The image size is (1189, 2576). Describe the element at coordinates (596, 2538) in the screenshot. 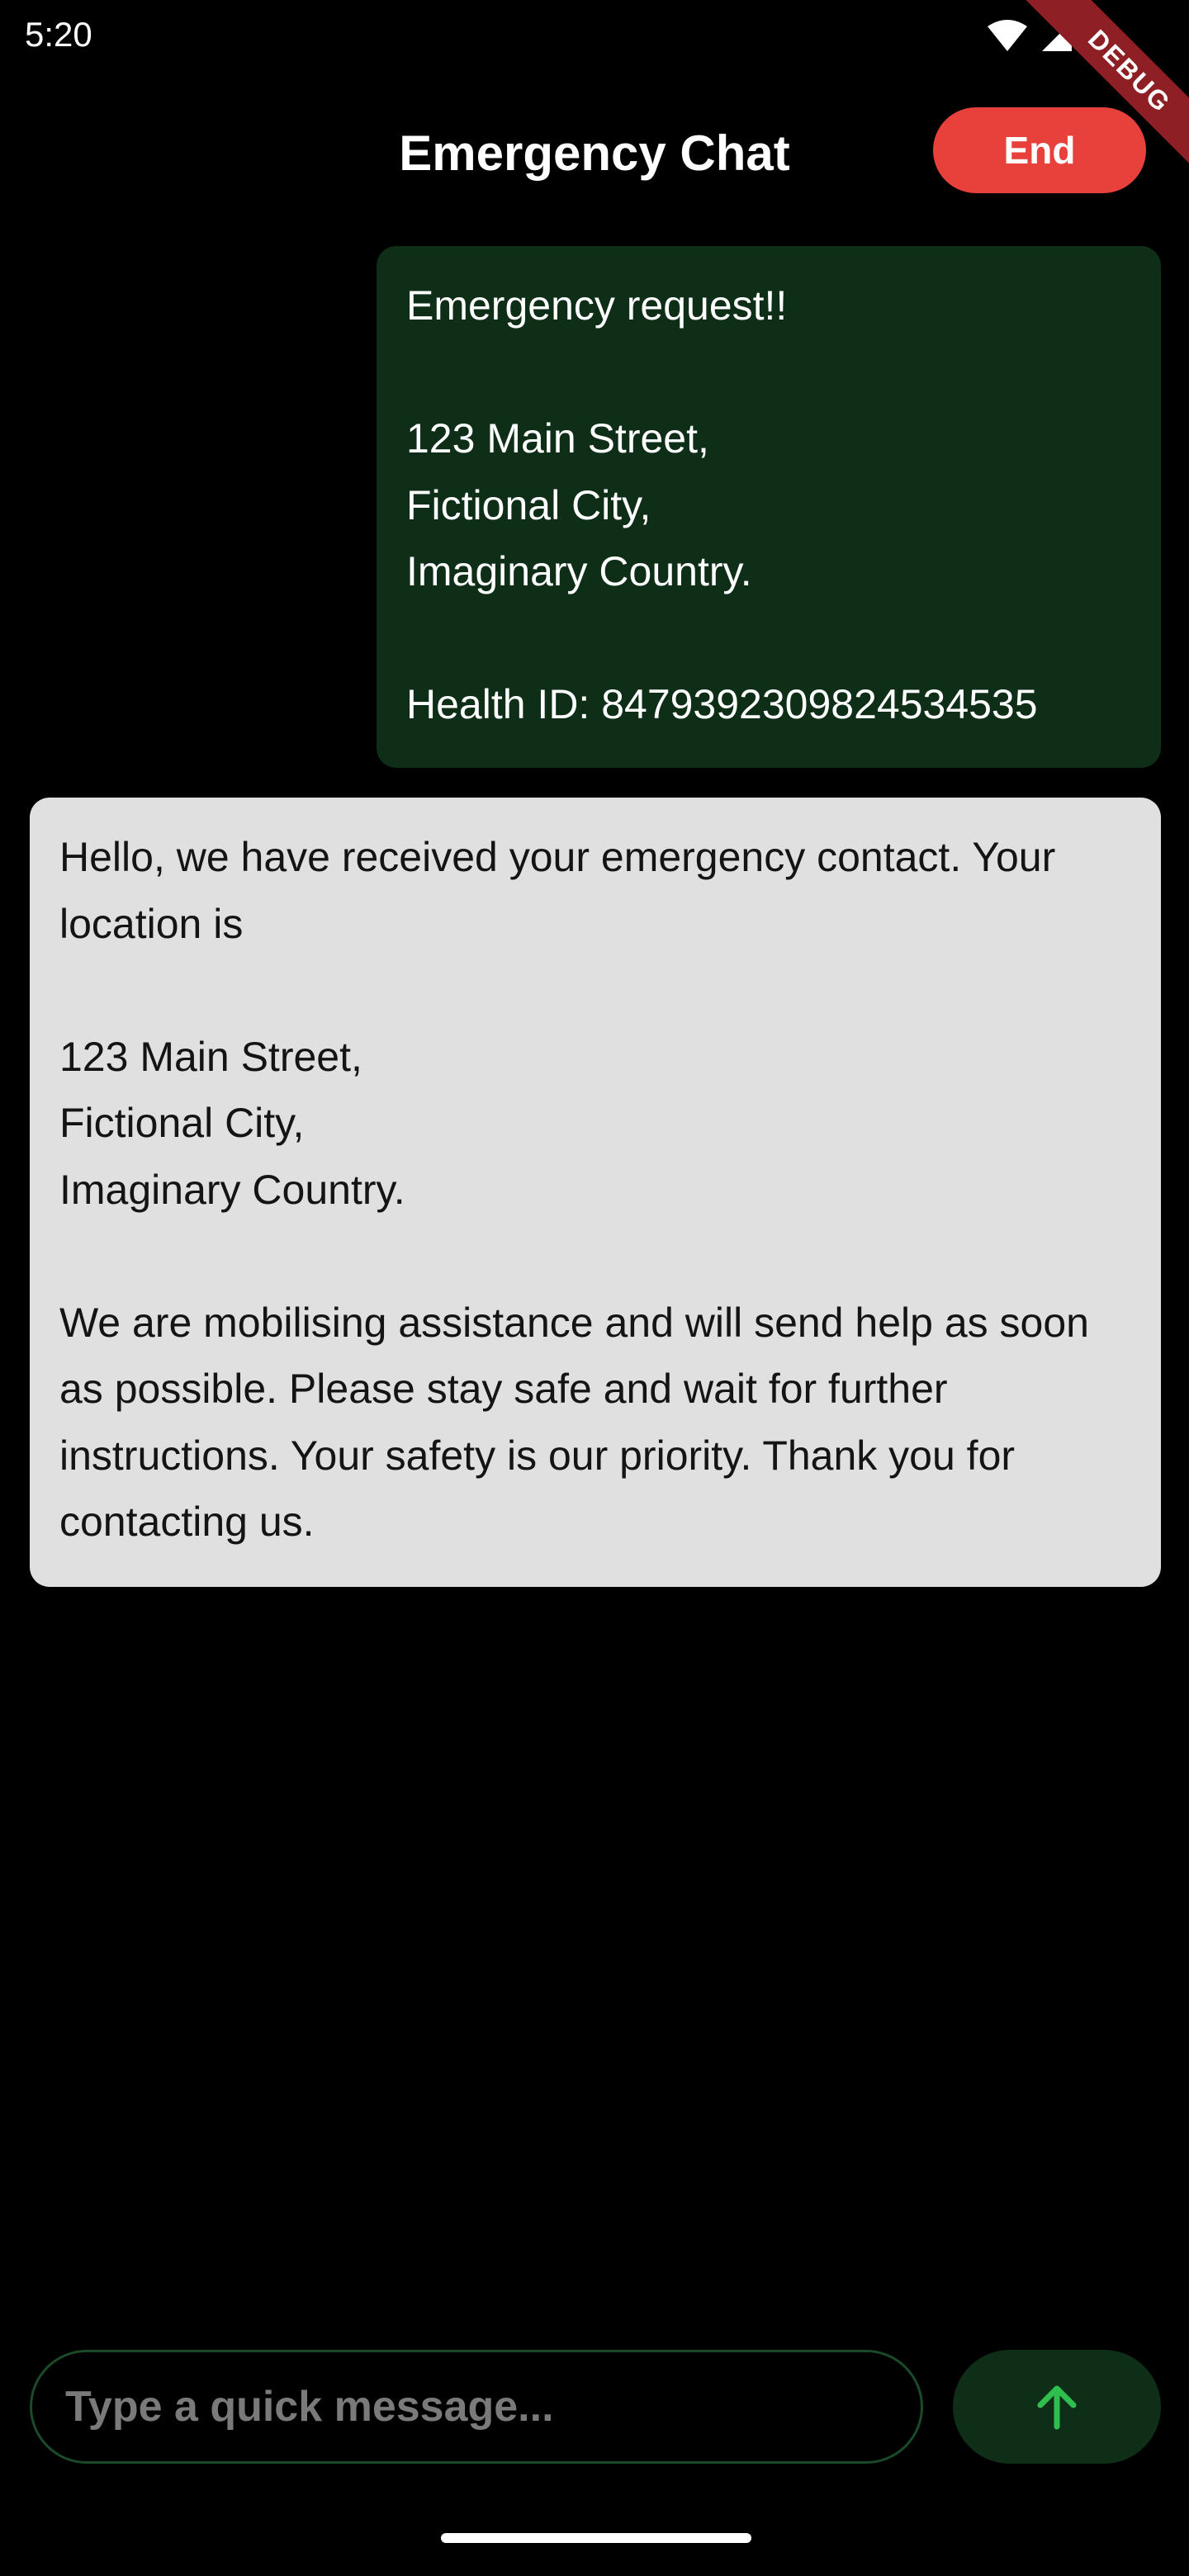

I see `home-indicator` at that location.